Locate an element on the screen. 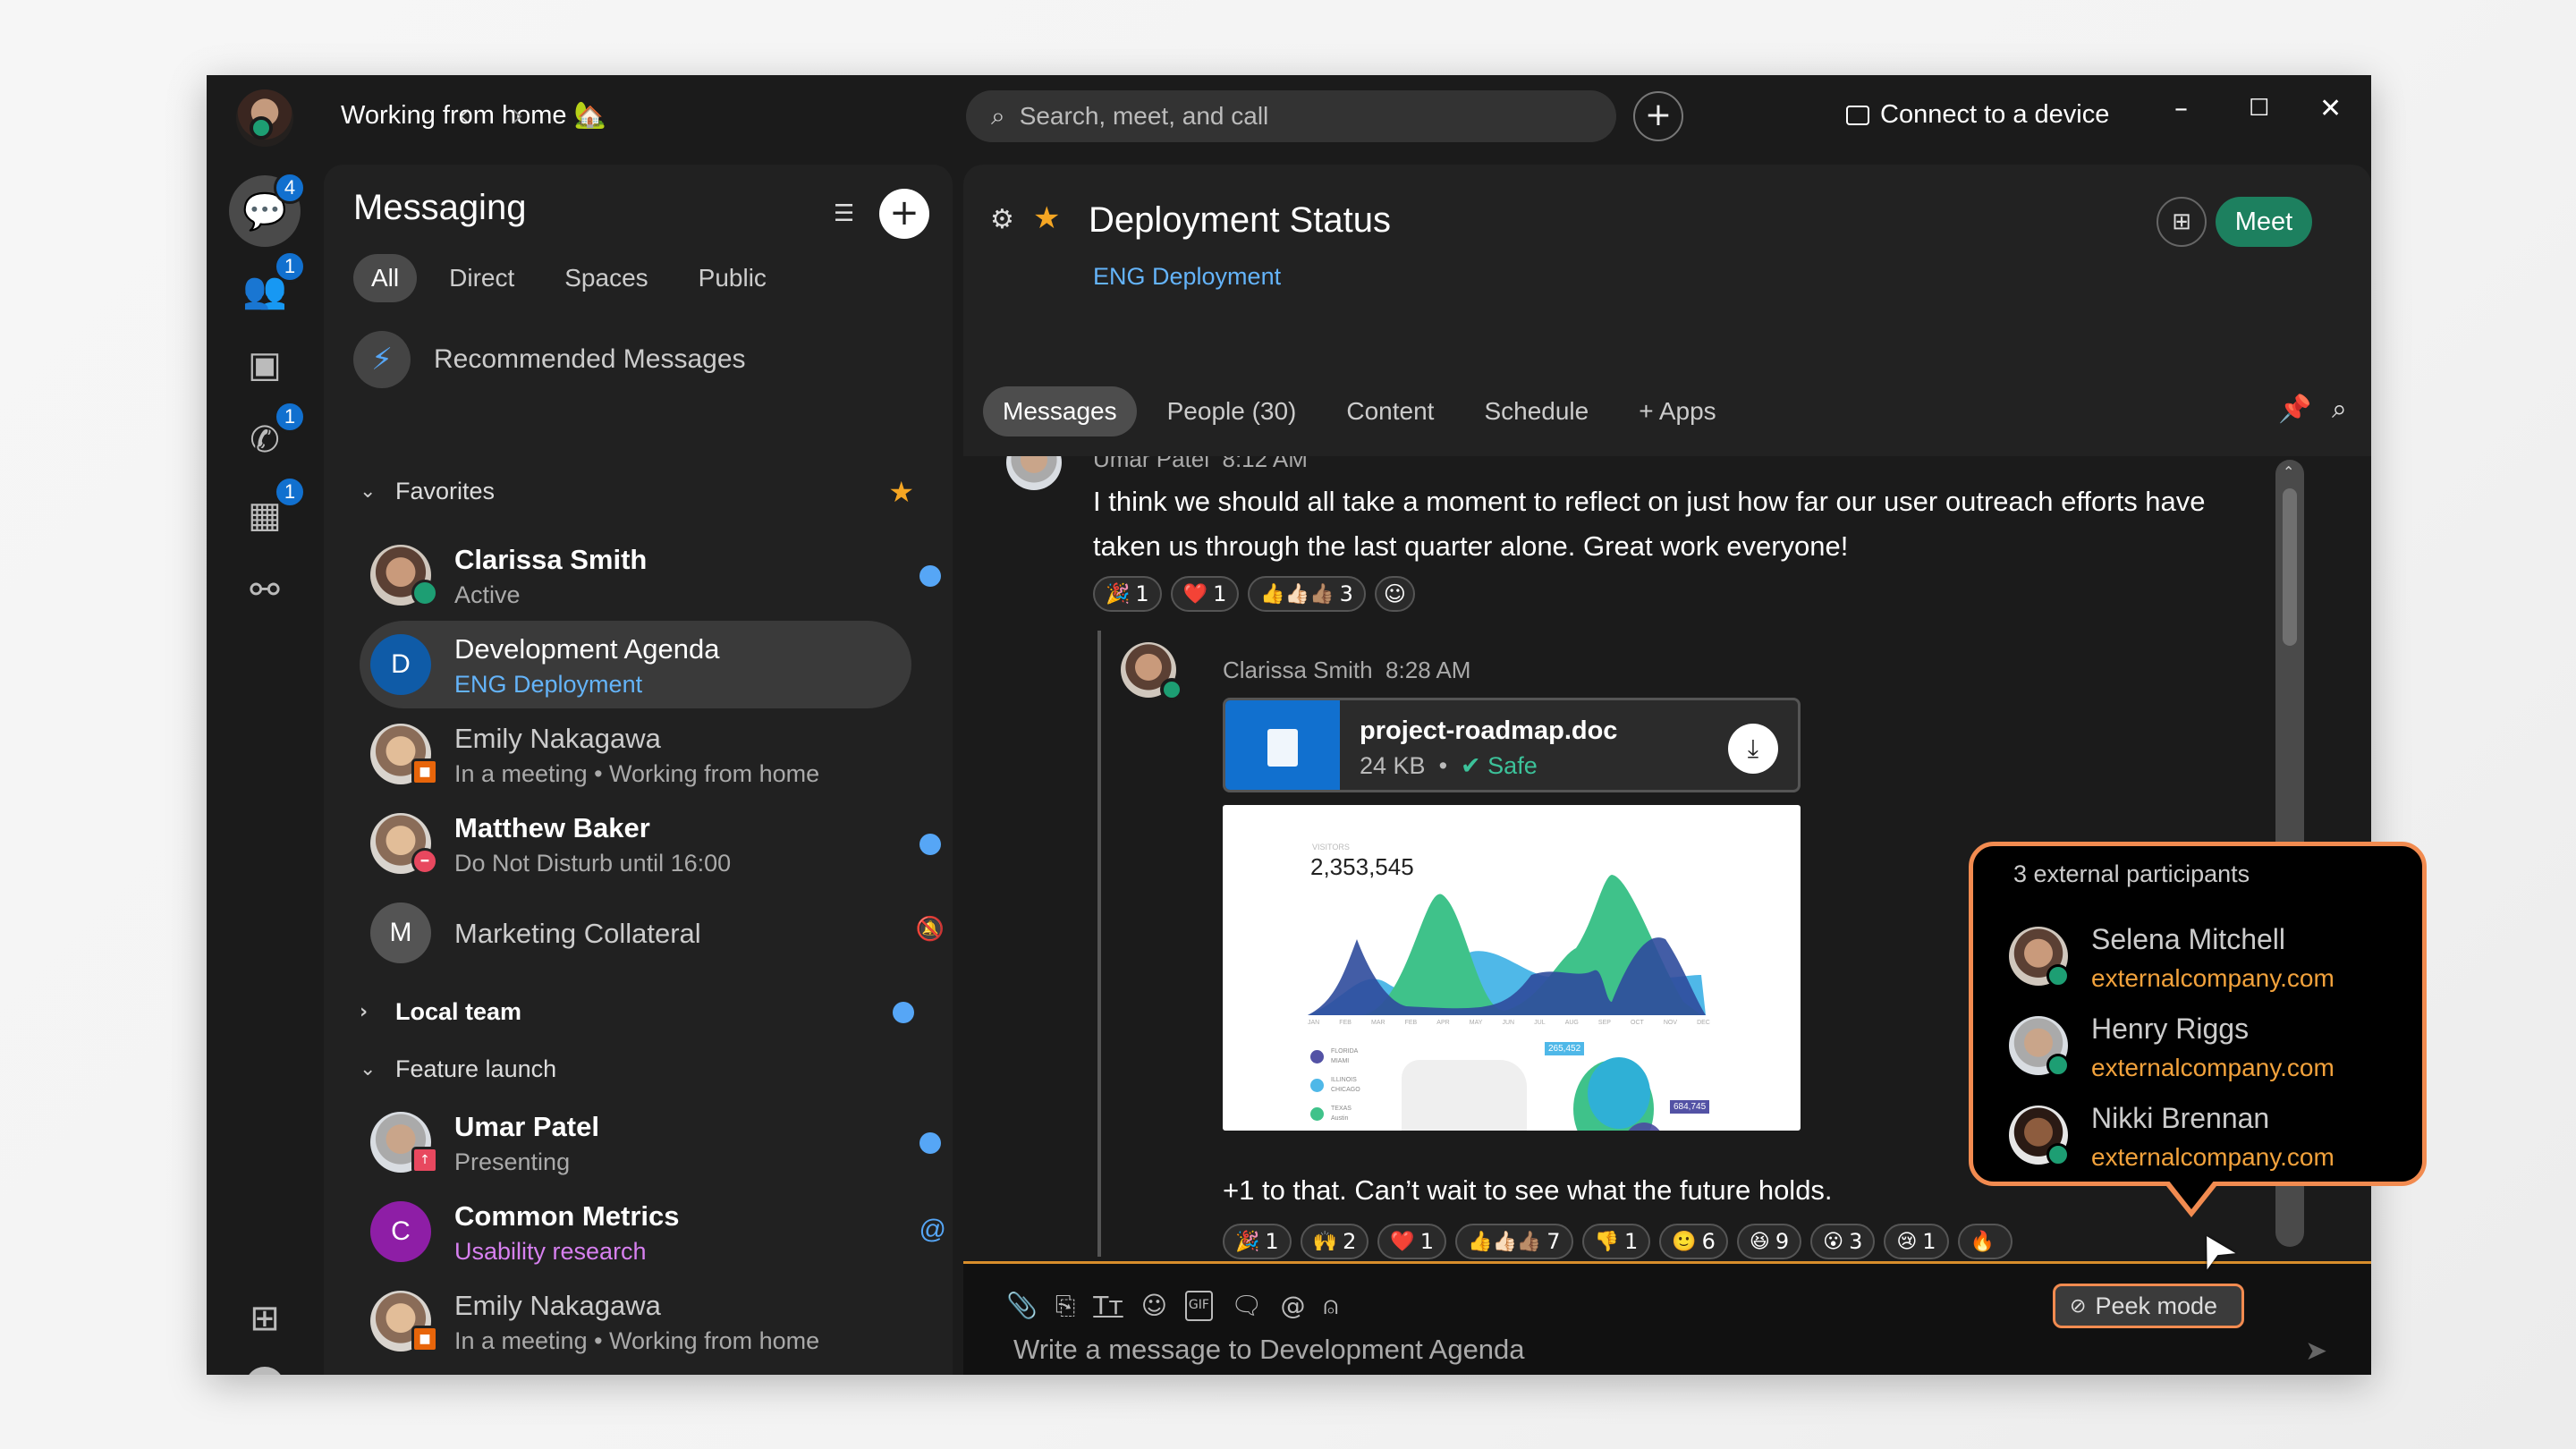 This screenshot has height=1449, width=2576. reaction-chip: 👍👍🏻👍🏽 3 is located at coordinates (1307, 594).